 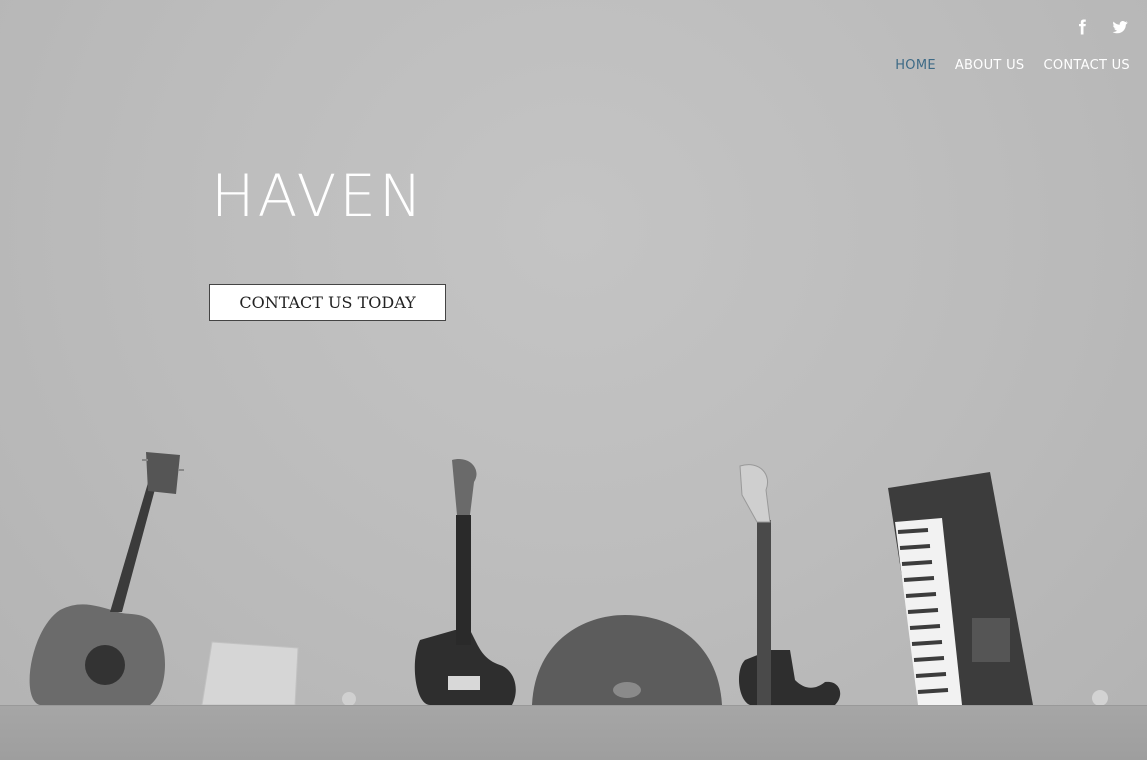 I want to click on nav-home: HOME, so click(x=915, y=65).